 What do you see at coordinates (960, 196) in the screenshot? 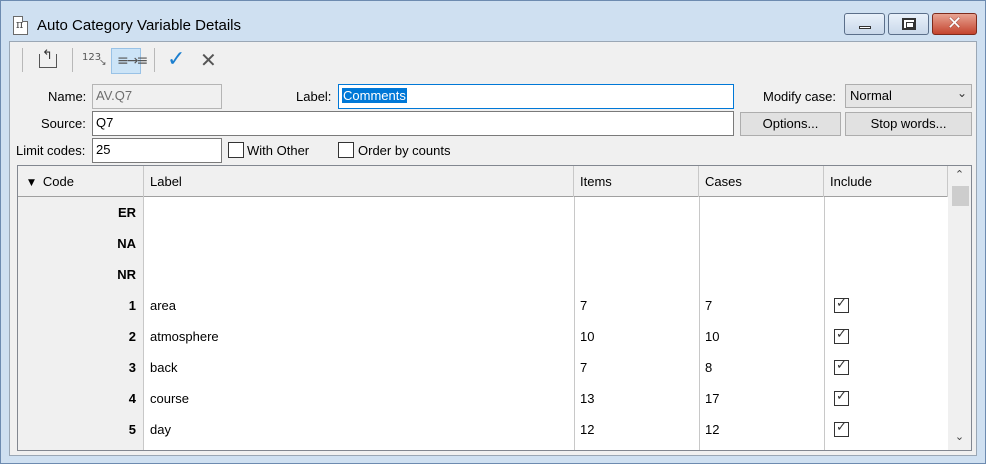
I see `scrollbar-thumb` at bounding box center [960, 196].